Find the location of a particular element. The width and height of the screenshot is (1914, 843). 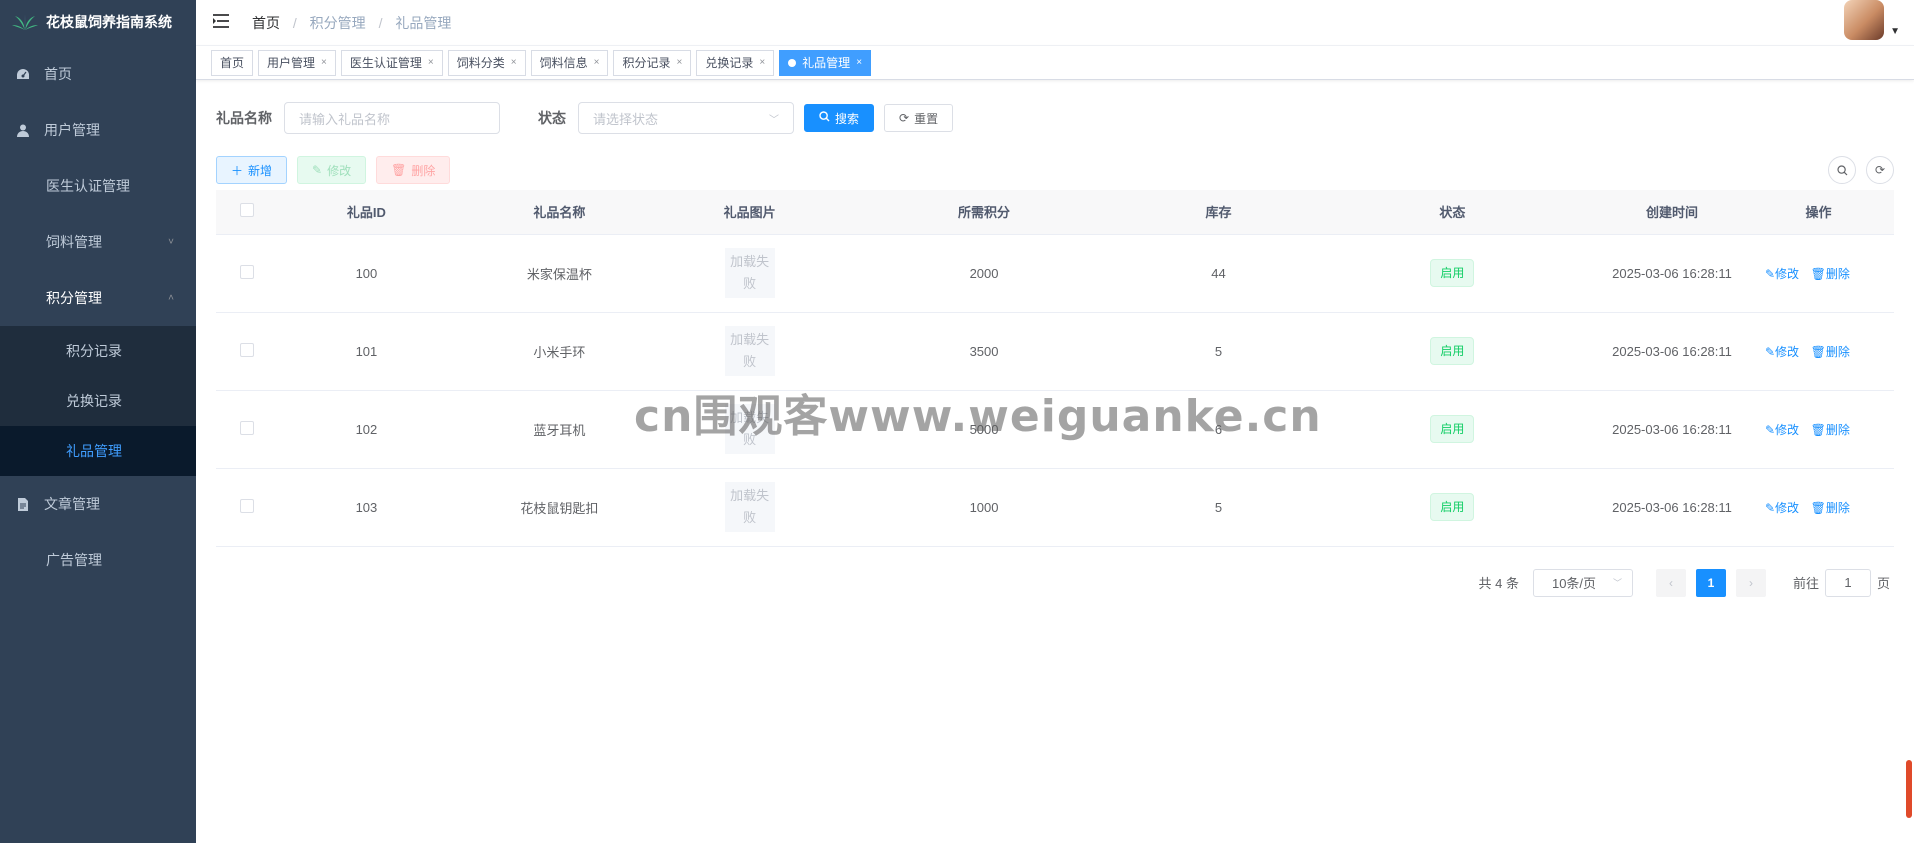

table-toolbar: ＋ 新增 ✎ 修改 🗑 删除 ⟳ is located at coordinates (1055, 170).